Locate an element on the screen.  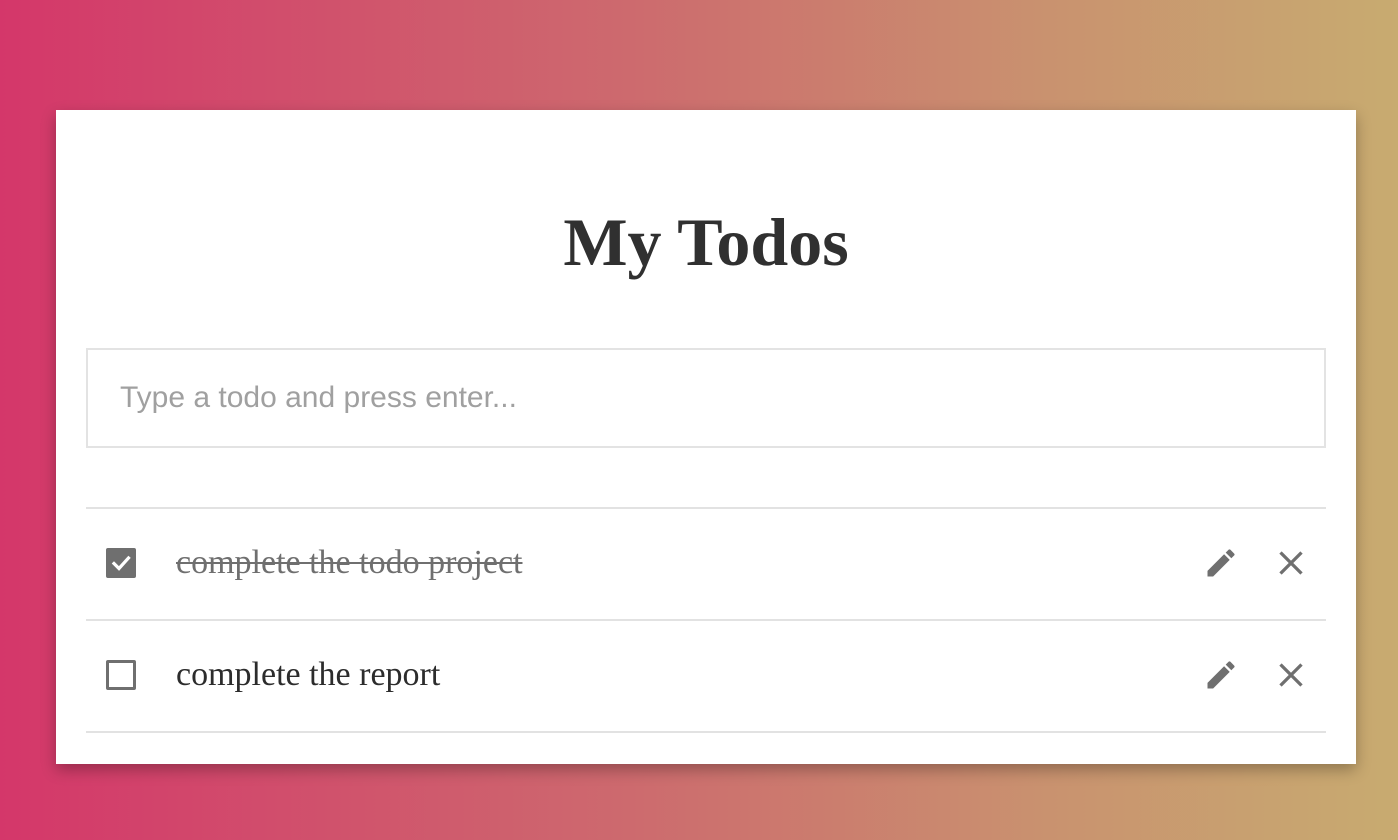
todo-checkbox-checked is located at coordinates (121, 563).